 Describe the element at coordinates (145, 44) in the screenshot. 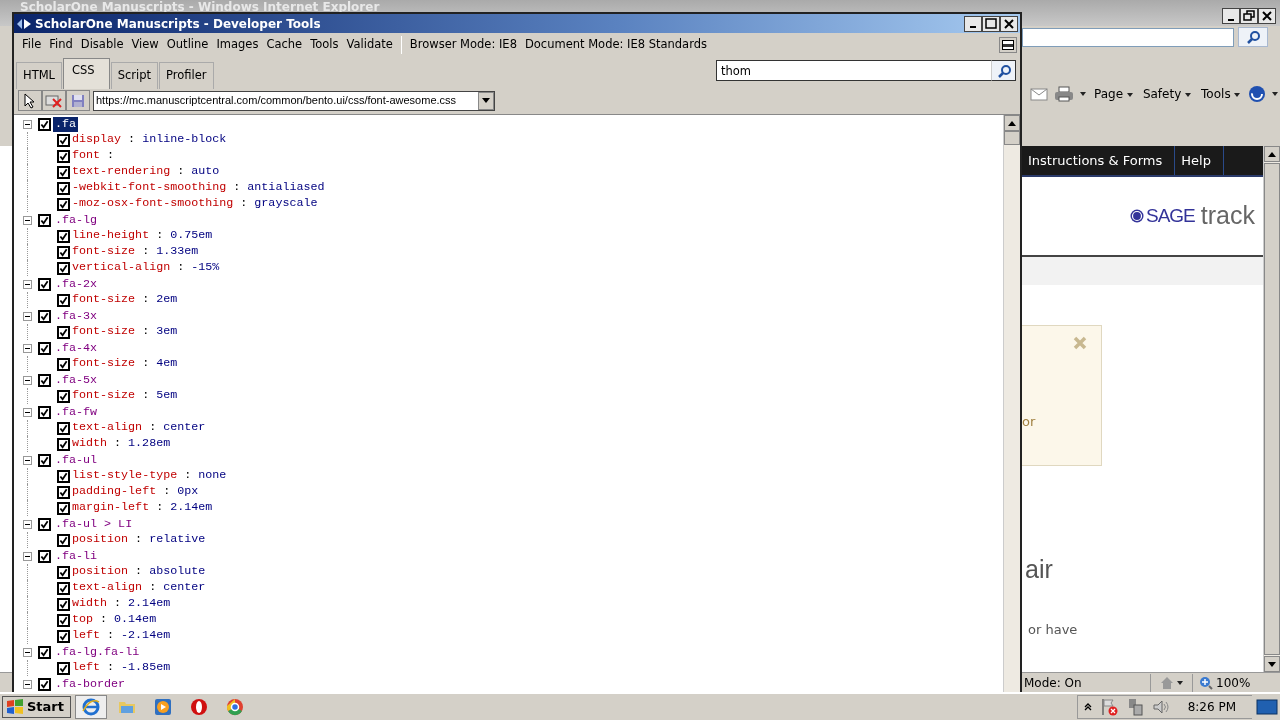

I see `menu-item: View` at that location.